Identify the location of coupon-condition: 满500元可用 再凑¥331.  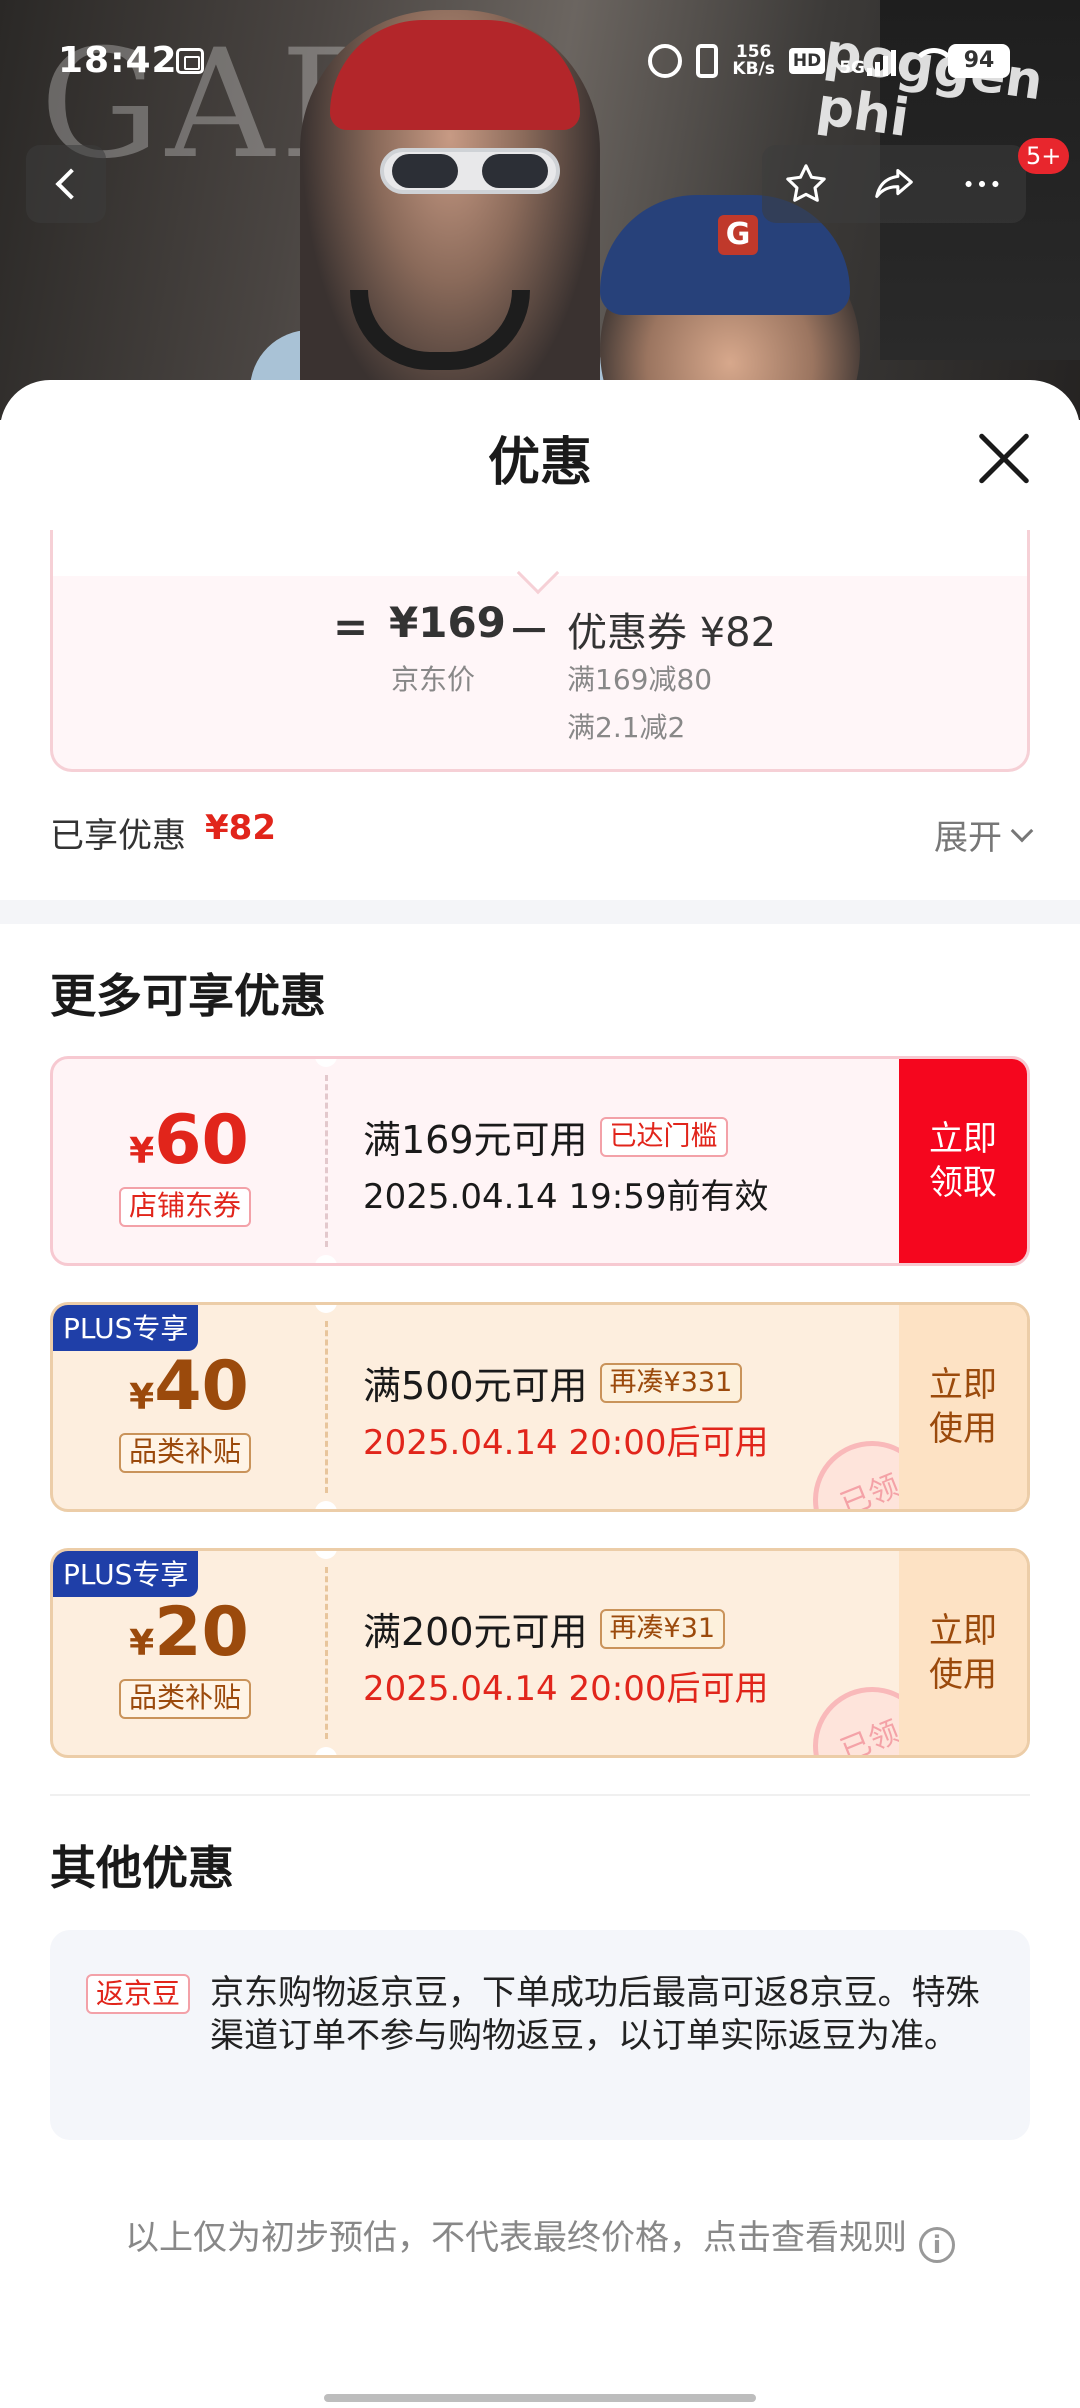
(553, 1382).